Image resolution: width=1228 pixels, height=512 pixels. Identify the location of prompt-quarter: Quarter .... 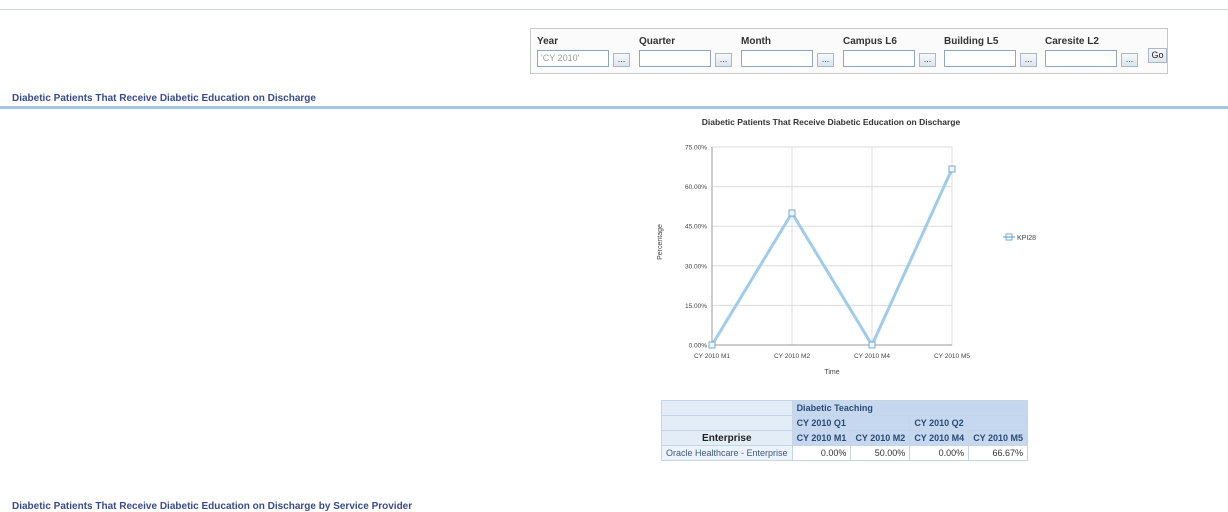
(685, 51).